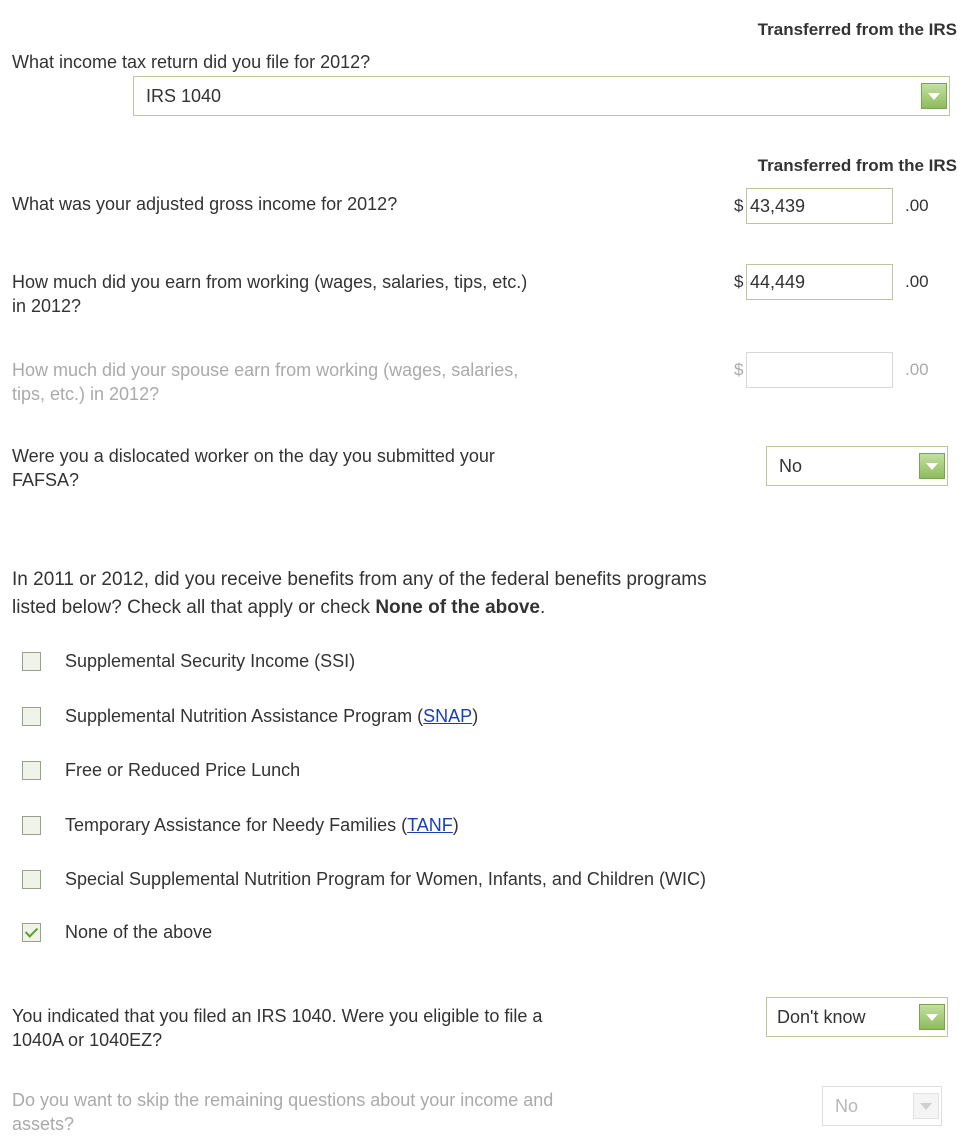 This screenshot has height=1138, width=963. I want to click on dislocated-question-line2: FAFSA?, so click(46, 480).